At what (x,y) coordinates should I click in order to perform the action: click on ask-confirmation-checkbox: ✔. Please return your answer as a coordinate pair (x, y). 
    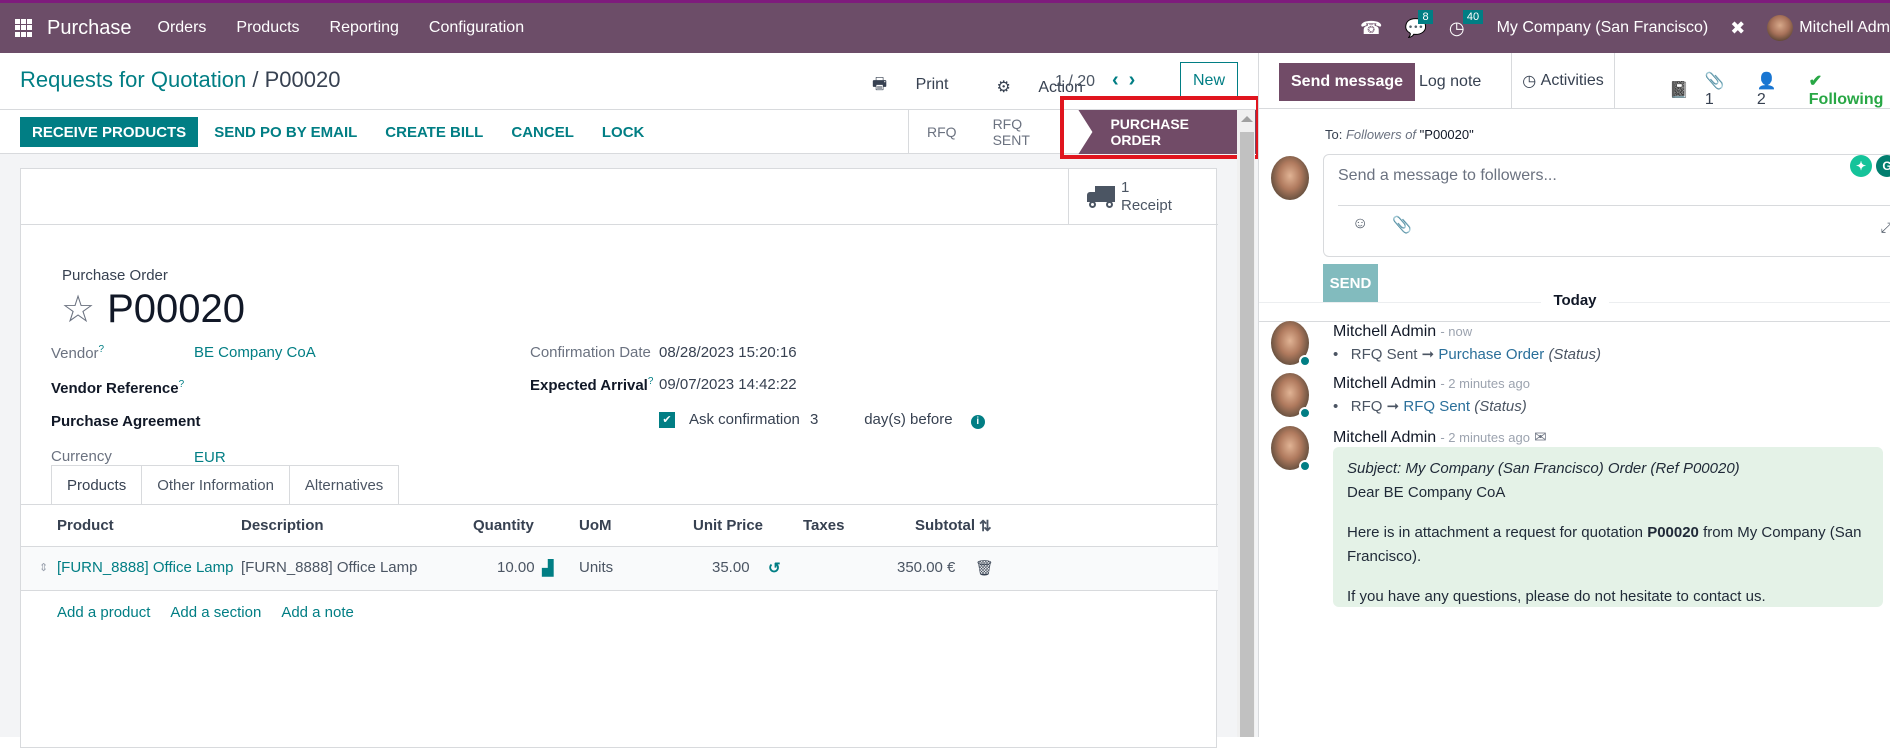
    Looking at the image, I should click on (667, 420).